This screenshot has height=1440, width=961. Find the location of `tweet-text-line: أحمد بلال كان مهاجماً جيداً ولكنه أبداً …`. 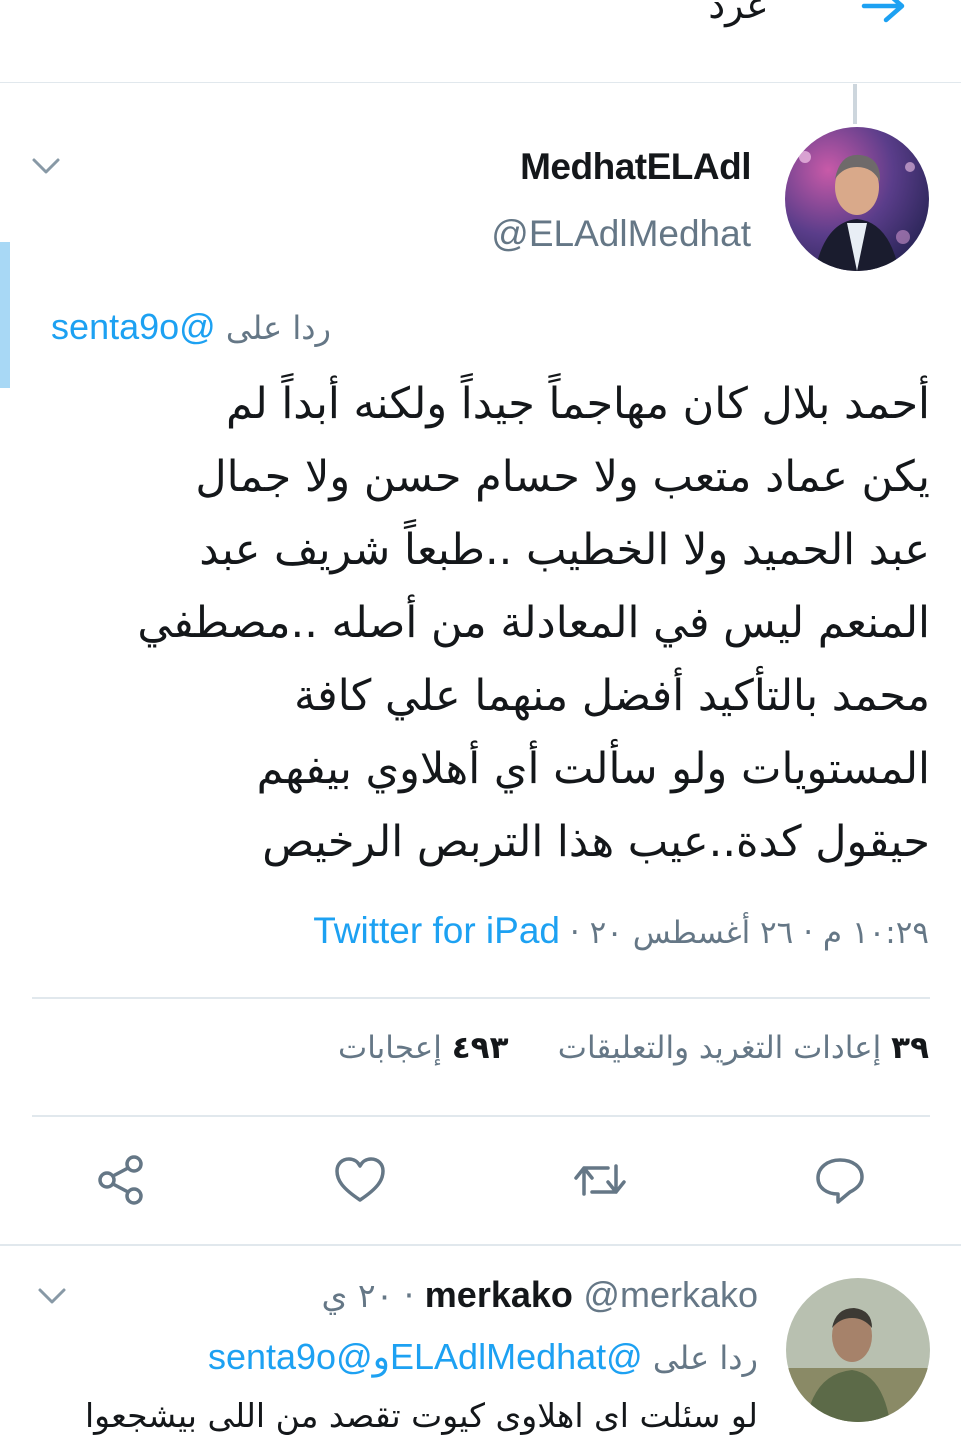

tweet-text-line: أحمد بلال كان مهاجماً جيداً ولكنه أبداً … is located at coordinates (577, 404).